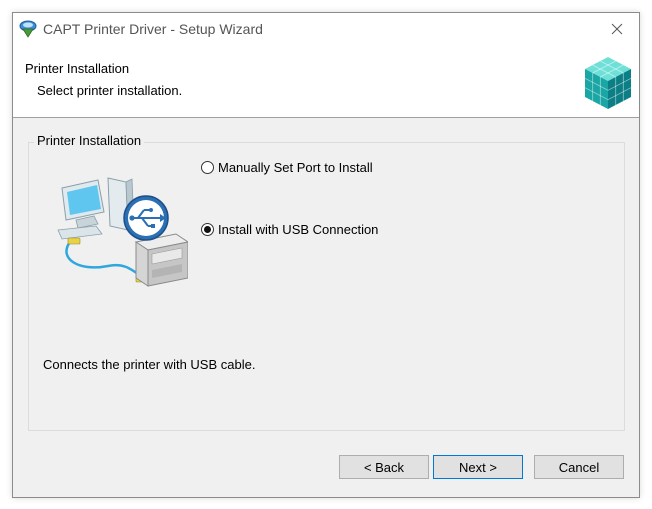 The image size is (652, 509). I want to click on close-icon, so click(617, 29).